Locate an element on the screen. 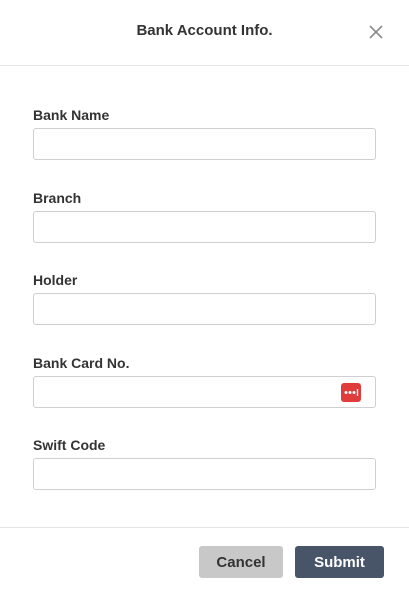 This screenshot has width=409, height=596. close-icon is located at coordinates (376, 32).